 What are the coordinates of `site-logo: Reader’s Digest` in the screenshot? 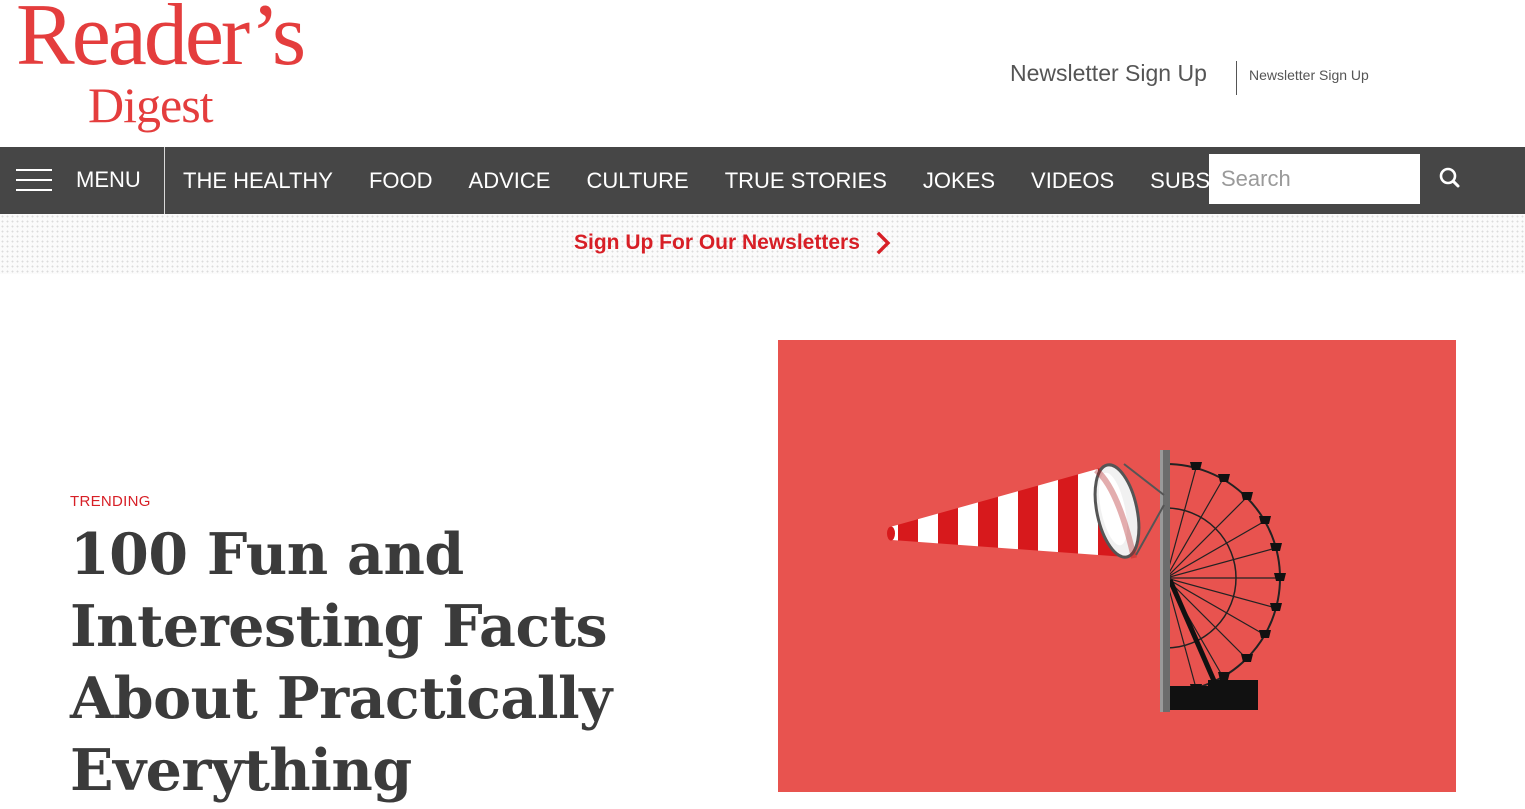 It's located at (199, 71).